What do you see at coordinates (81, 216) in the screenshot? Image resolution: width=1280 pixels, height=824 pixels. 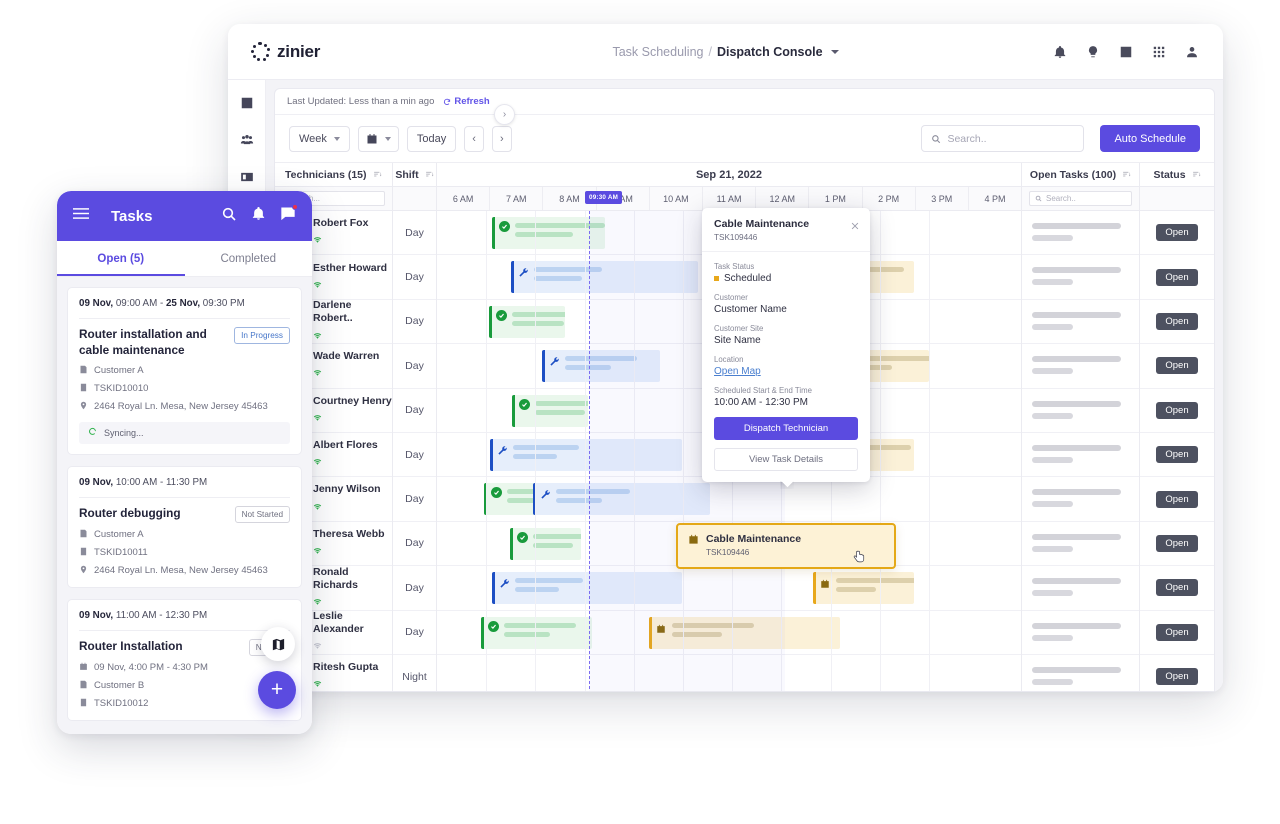 I see `hamburger-menu-icon` at bounding box center [81, 216].